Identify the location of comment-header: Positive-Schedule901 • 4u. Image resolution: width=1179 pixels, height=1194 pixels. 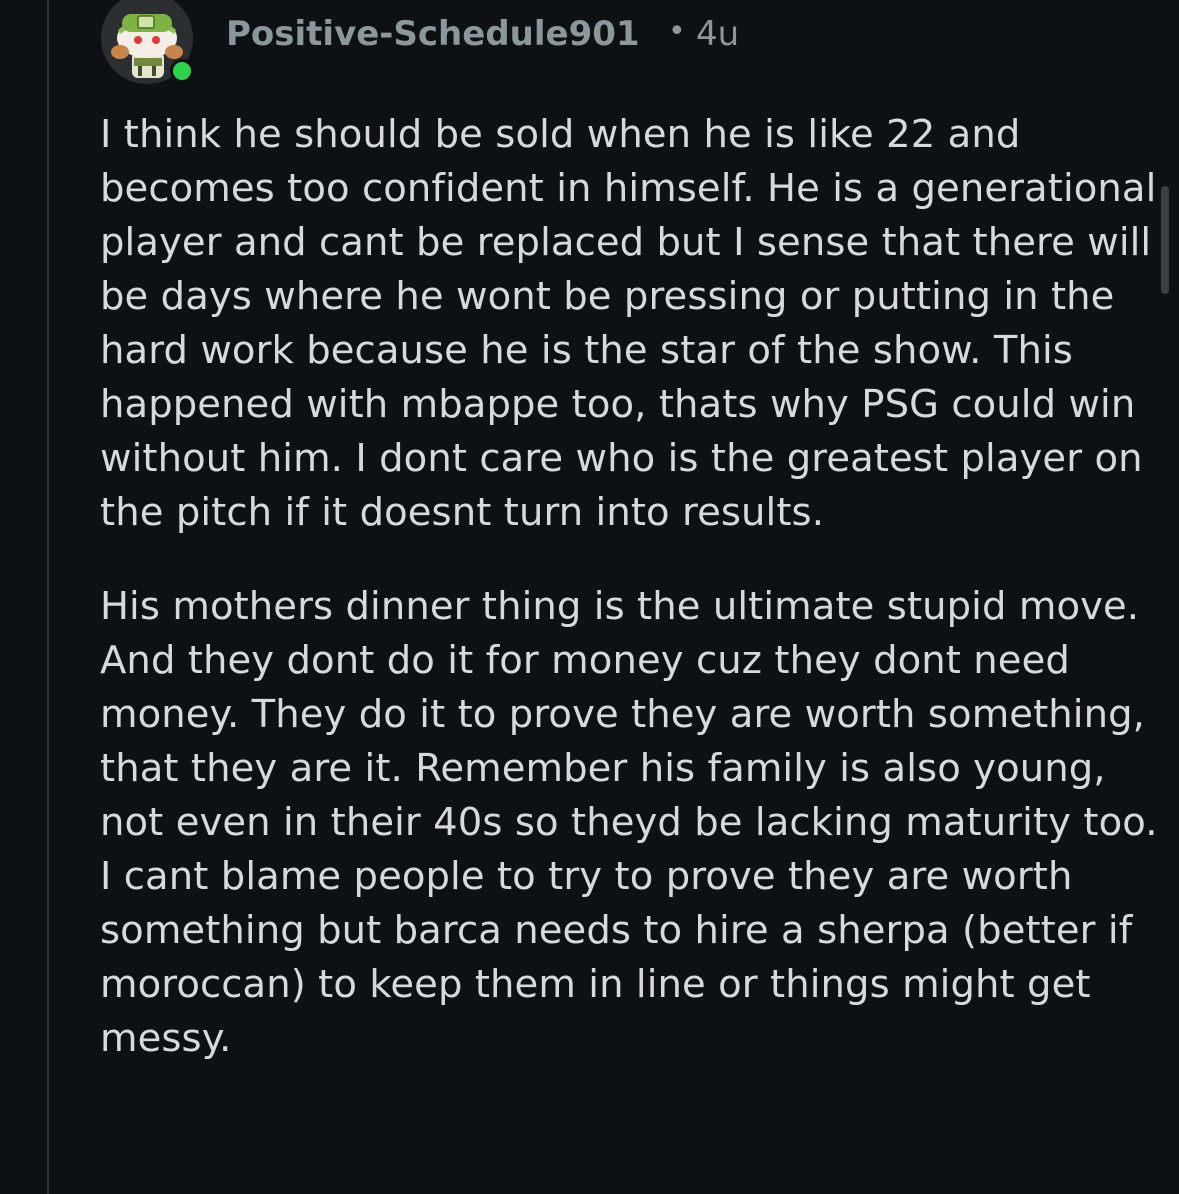
(635, 42).